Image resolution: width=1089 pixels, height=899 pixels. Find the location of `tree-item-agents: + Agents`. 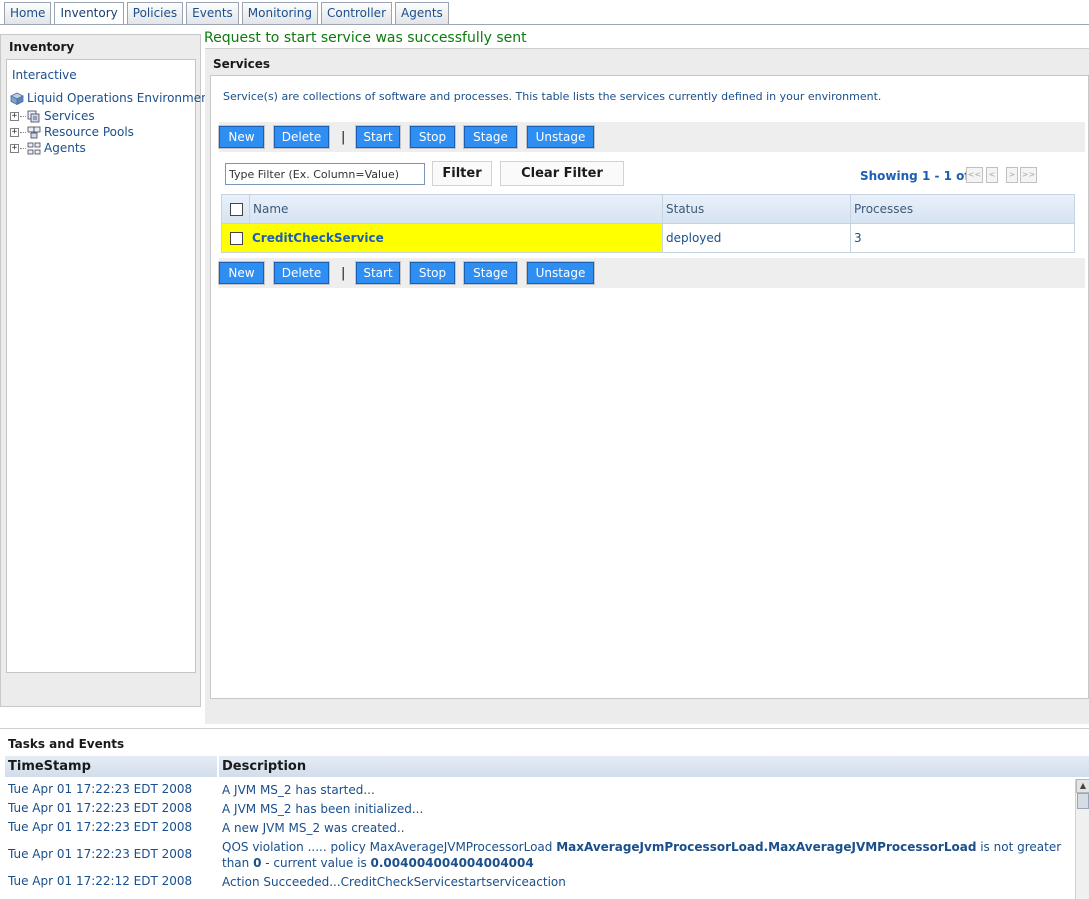

tree-item-agents: + Agents is located at coordinates (48, 148).